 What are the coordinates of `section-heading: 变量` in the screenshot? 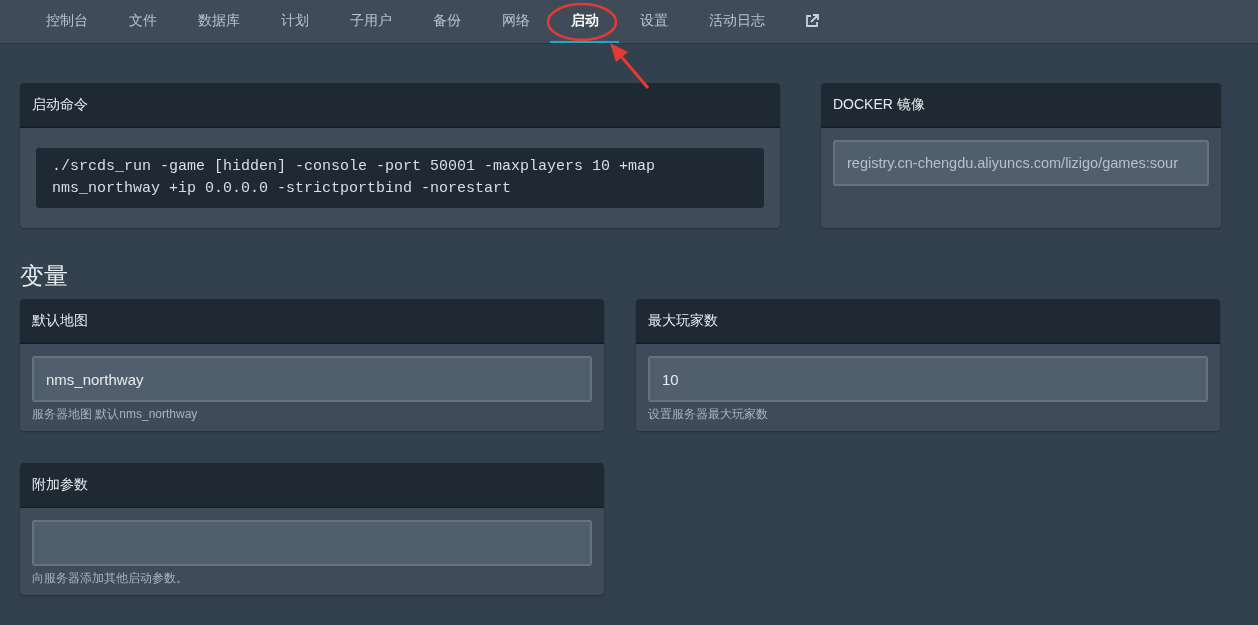 It's located at (44, 276).